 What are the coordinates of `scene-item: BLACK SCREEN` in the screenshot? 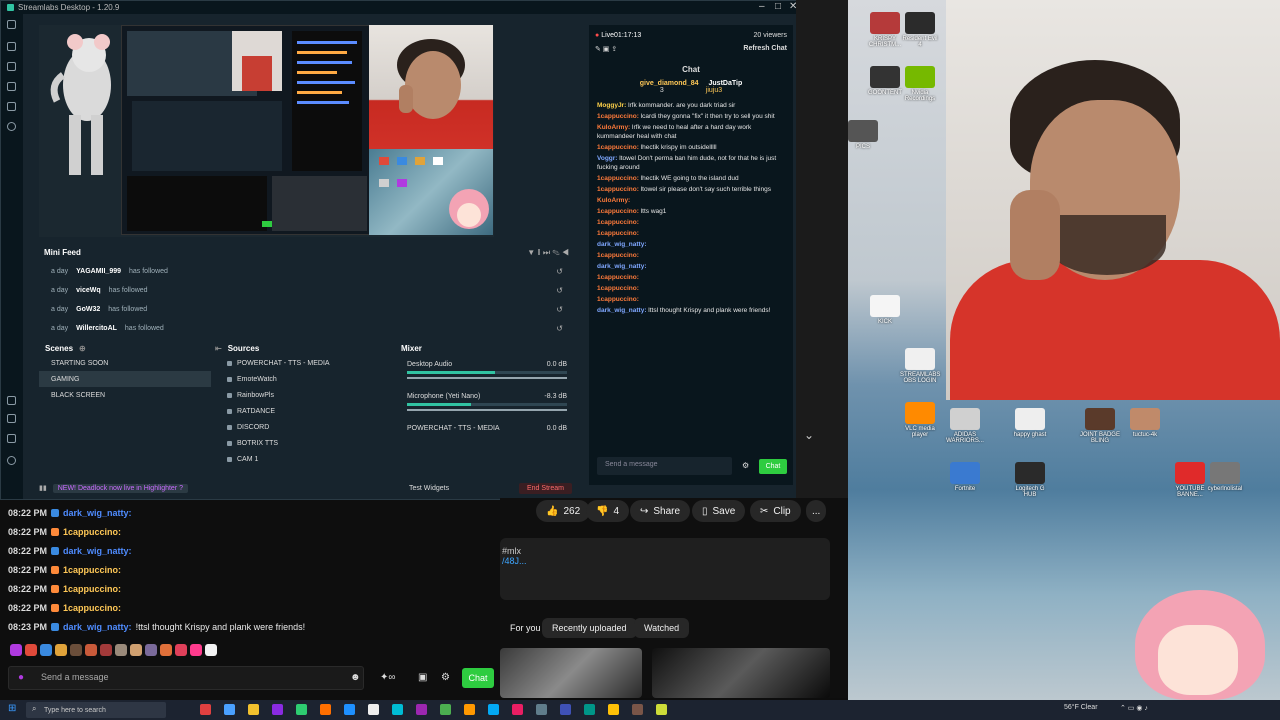 It's located at (125, 395).